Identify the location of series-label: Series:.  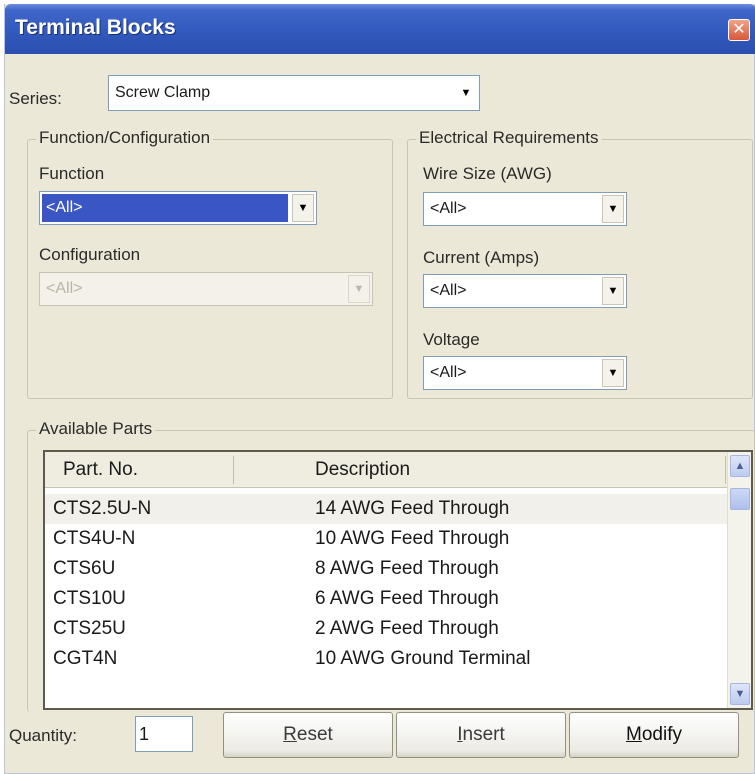
(35, 98).